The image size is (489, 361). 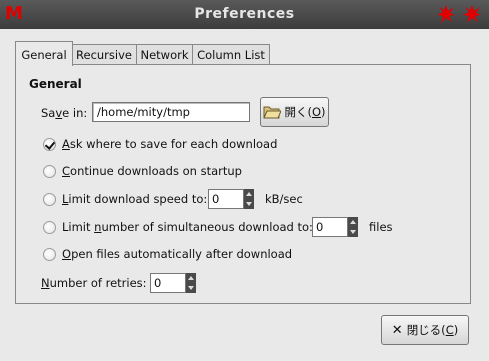 What do you see at coordinates (171, 112) in the screenshot?
I see `save-in-field: /home/mity/tmp` at bounding box center [171, 112].